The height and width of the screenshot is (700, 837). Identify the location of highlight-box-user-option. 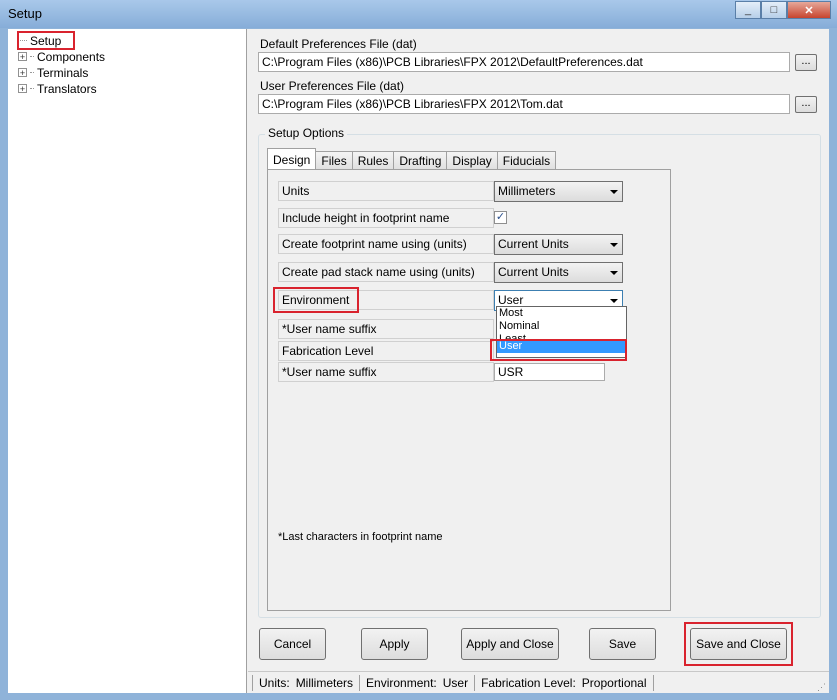
(558, 350).